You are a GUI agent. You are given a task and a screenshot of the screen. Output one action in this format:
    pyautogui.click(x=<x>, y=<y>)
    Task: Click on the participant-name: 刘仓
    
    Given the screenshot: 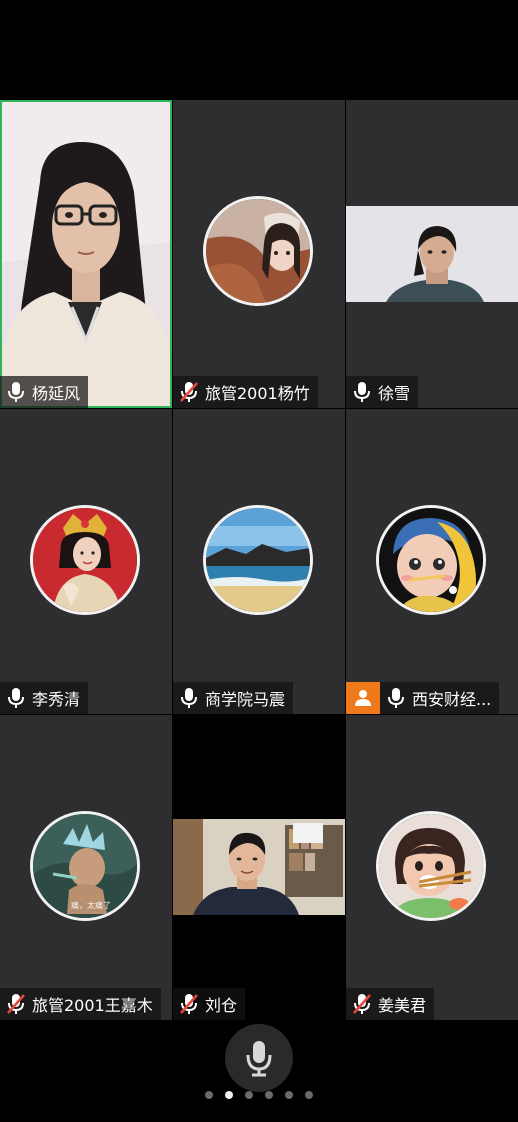 What is the action you would take?
    pyautogui.click(x=221, y=1005)
    